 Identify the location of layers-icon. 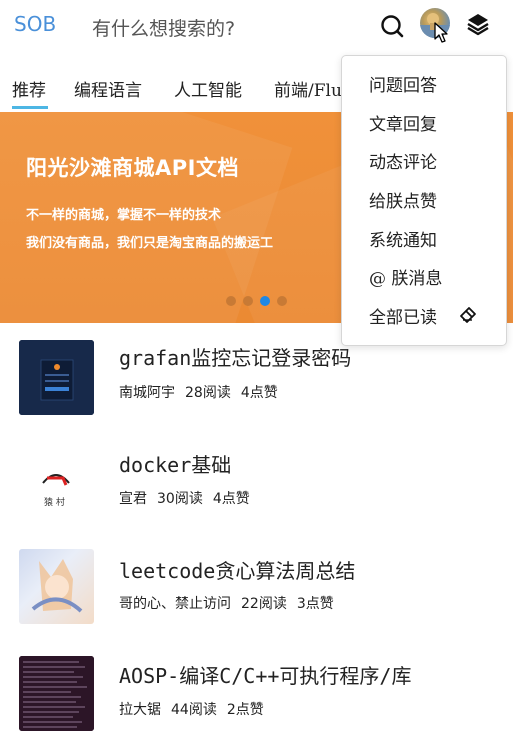
(478, 24).